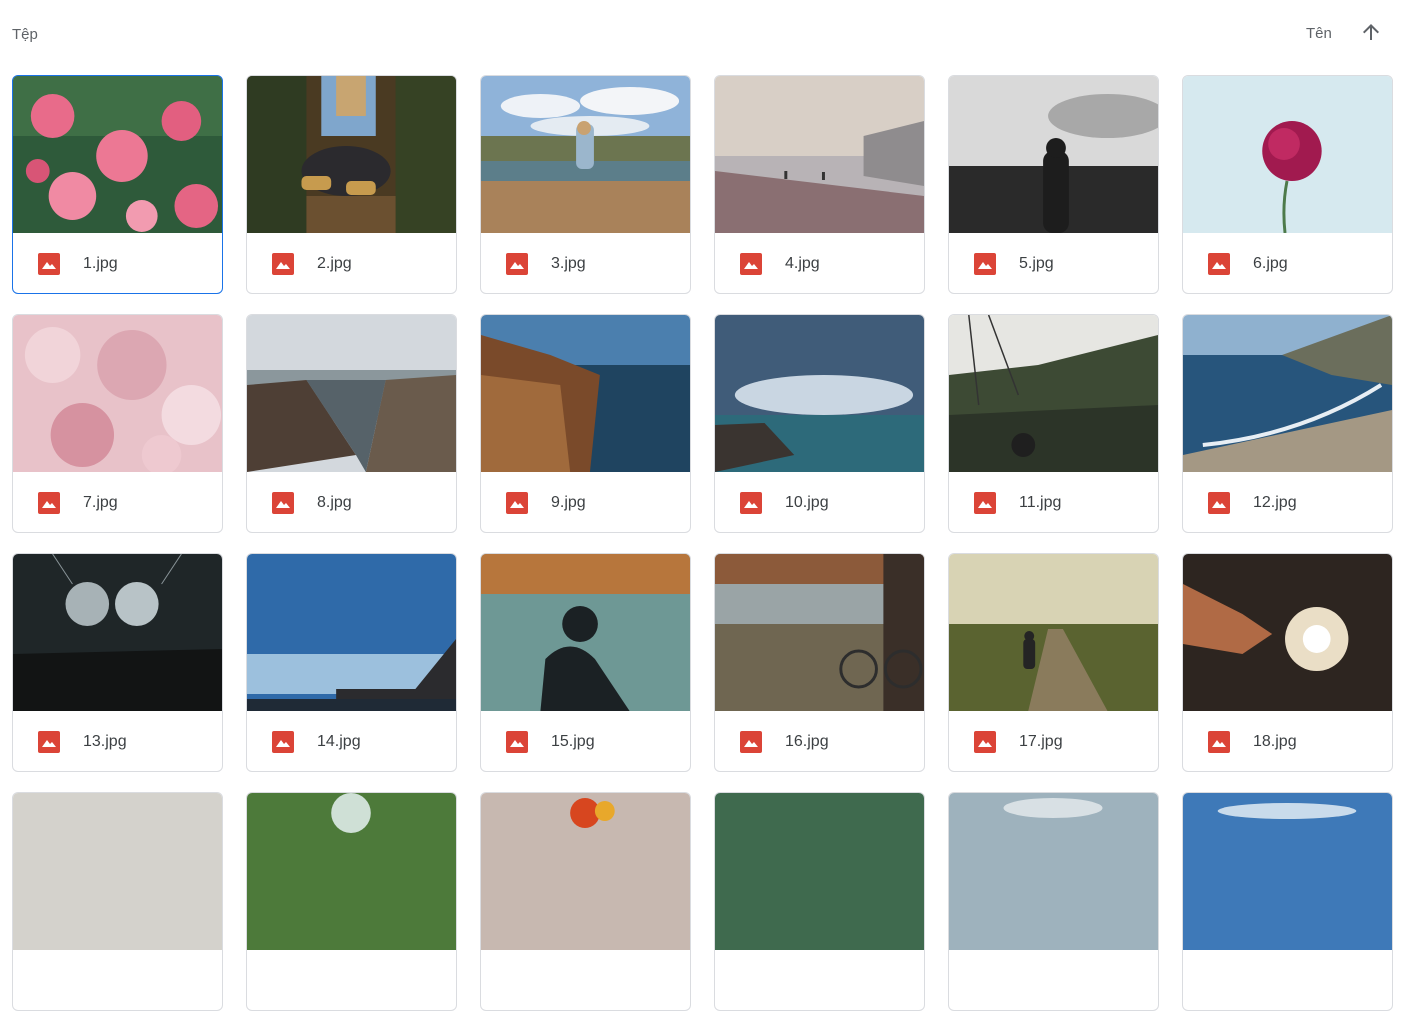 The height and width of the screenshot is (1011, 1407). I want to click on file-card: 8.jpg, so click(351, 423).